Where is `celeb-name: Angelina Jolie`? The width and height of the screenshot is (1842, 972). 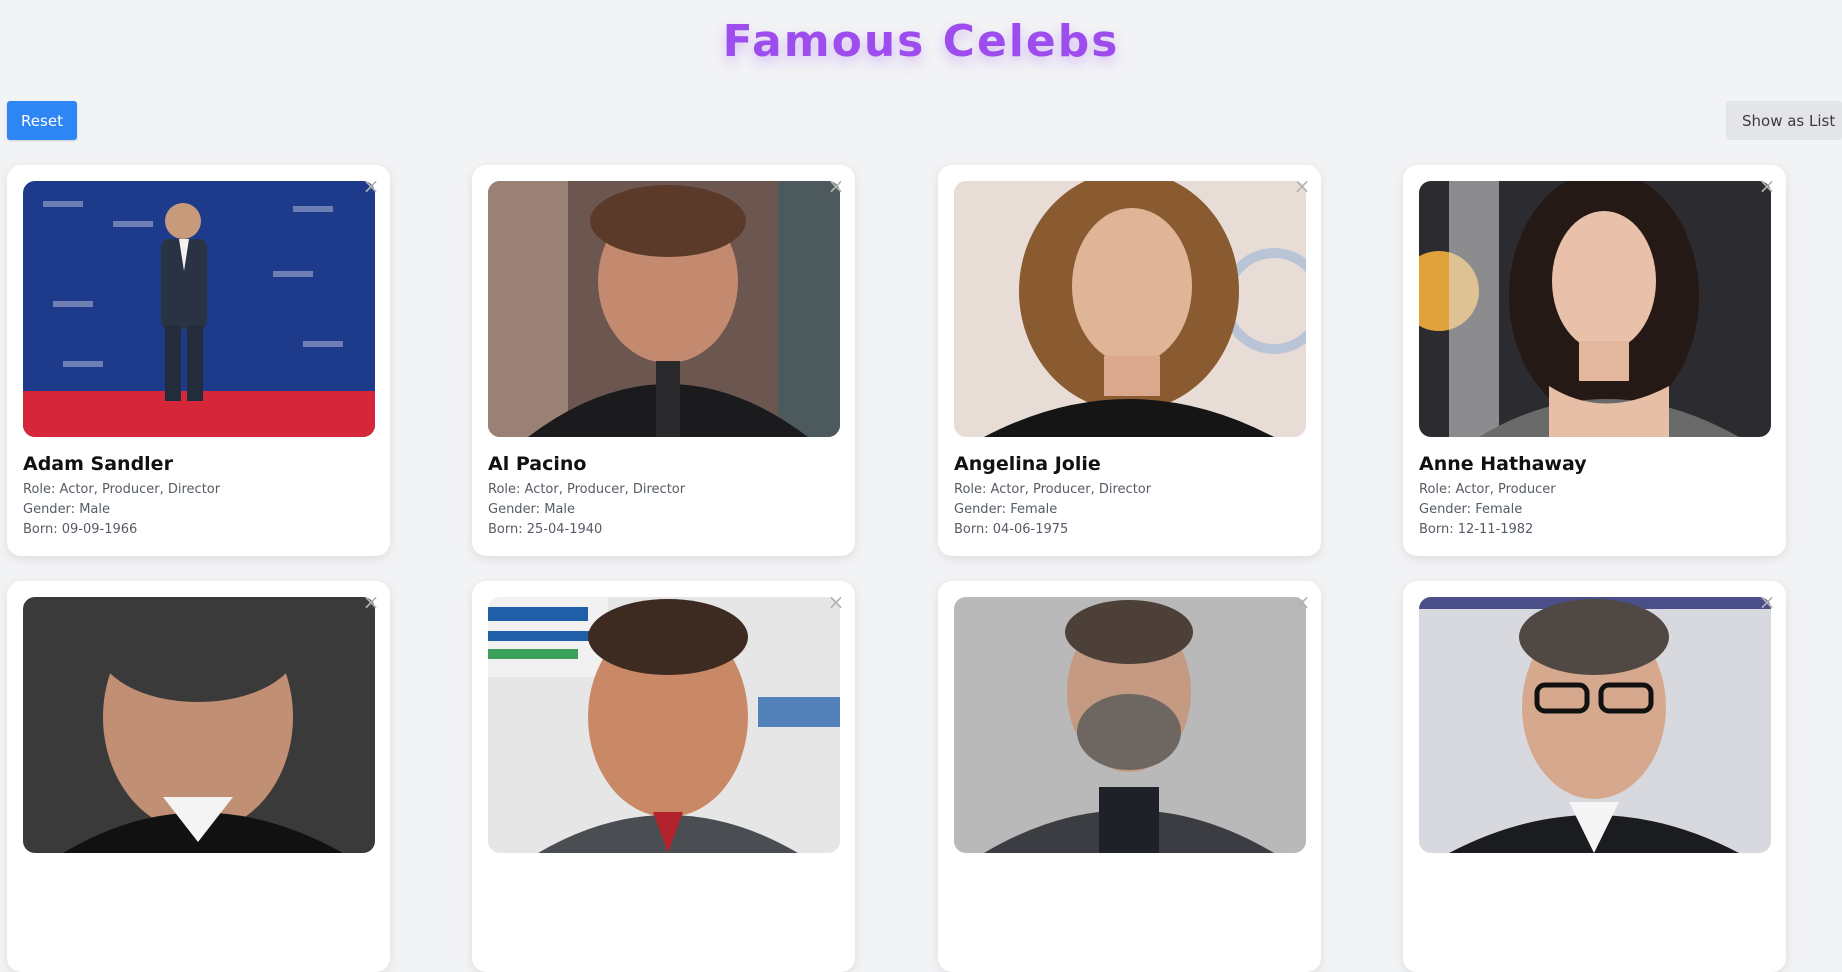 celeb-name: Angelina Jolie is located at coordinates (1027, 464).